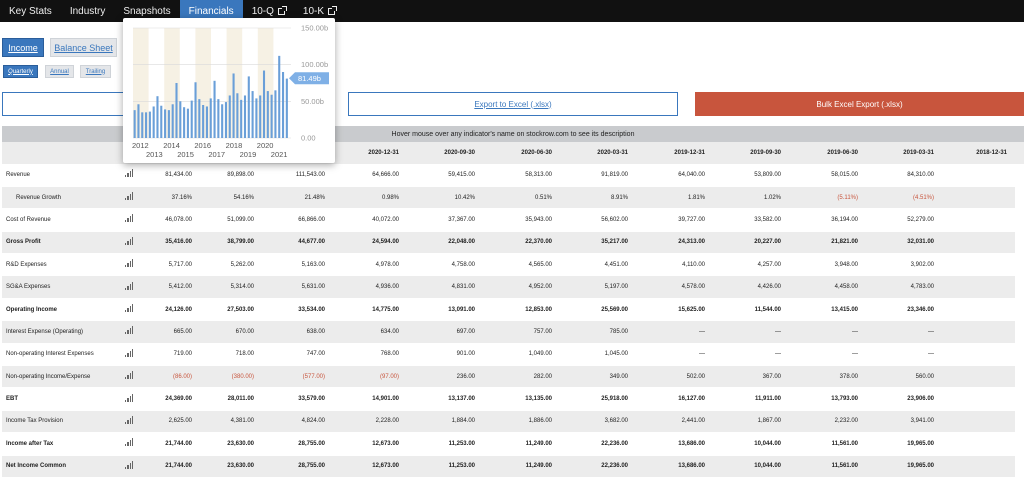 The image size is (1024, 478). What do you see at coordinates (83, 47) in the screenshot?
I see `tab-balance-sheet: Balance Sheet` at bounding box center [83, 47].